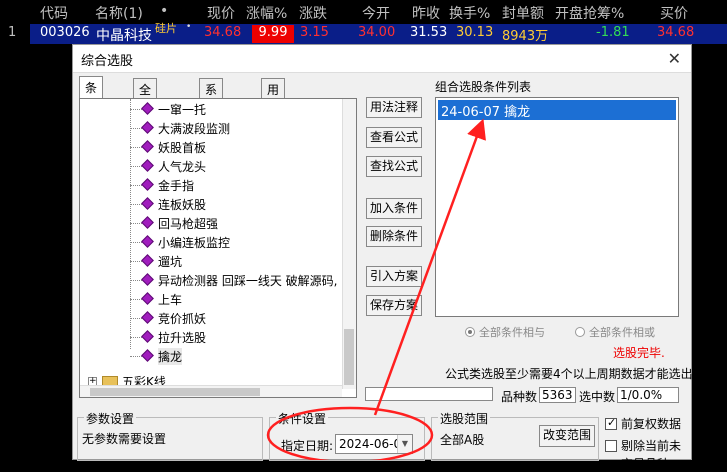 The height and width of the screenshot is (472, 727). Describe the element at coordinates (211, 113) in the screenshot. I see `tab-system-conditions: 系统条件` at that location.